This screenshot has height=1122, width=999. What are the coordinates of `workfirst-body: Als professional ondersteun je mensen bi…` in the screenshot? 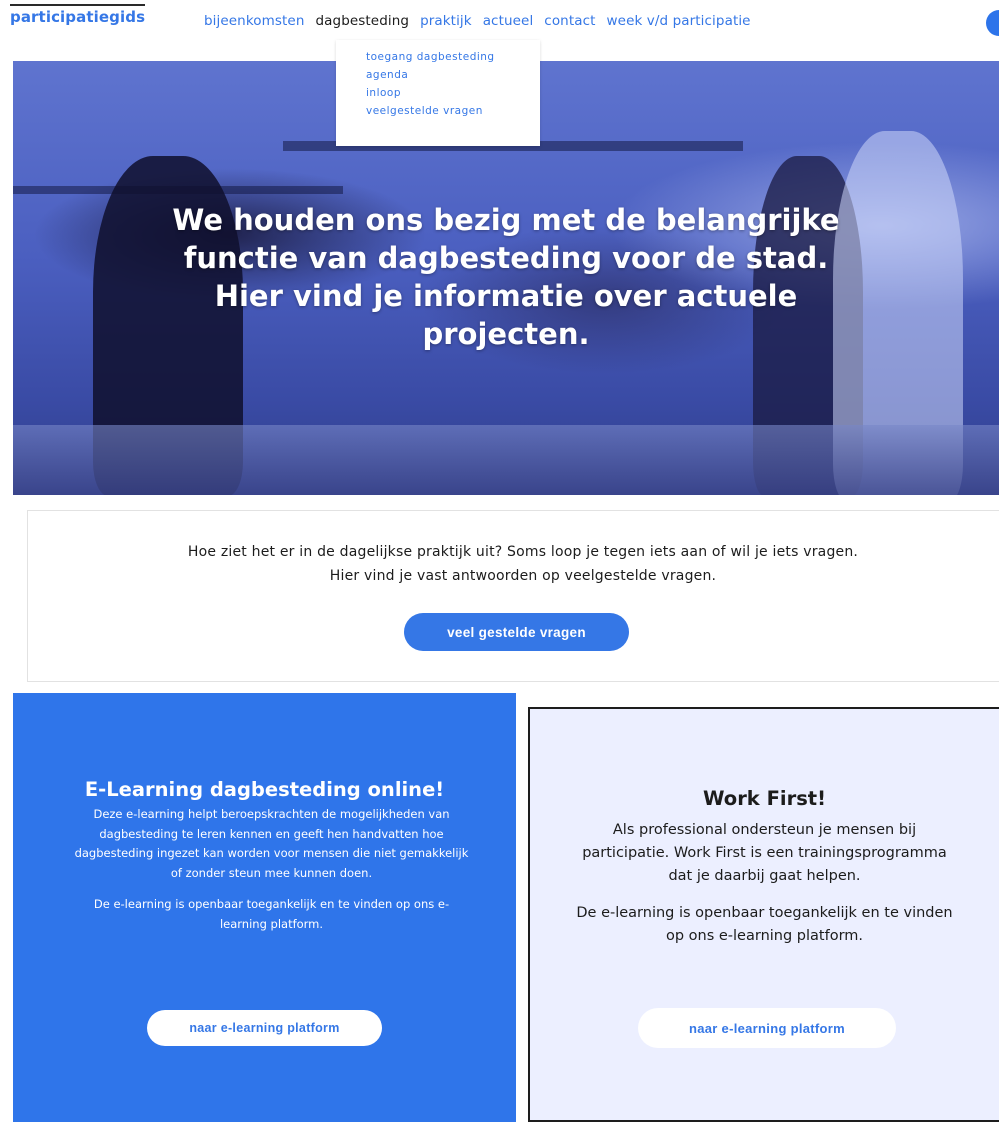 It's located at (764, 890).